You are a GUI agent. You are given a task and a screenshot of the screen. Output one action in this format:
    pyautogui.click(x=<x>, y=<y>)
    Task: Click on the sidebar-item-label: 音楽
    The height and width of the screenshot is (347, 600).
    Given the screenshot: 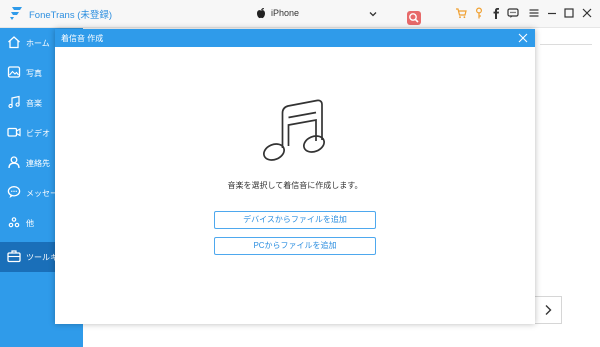 What is the action you would take?
    pyautogui.click(x=34, y=103)
    